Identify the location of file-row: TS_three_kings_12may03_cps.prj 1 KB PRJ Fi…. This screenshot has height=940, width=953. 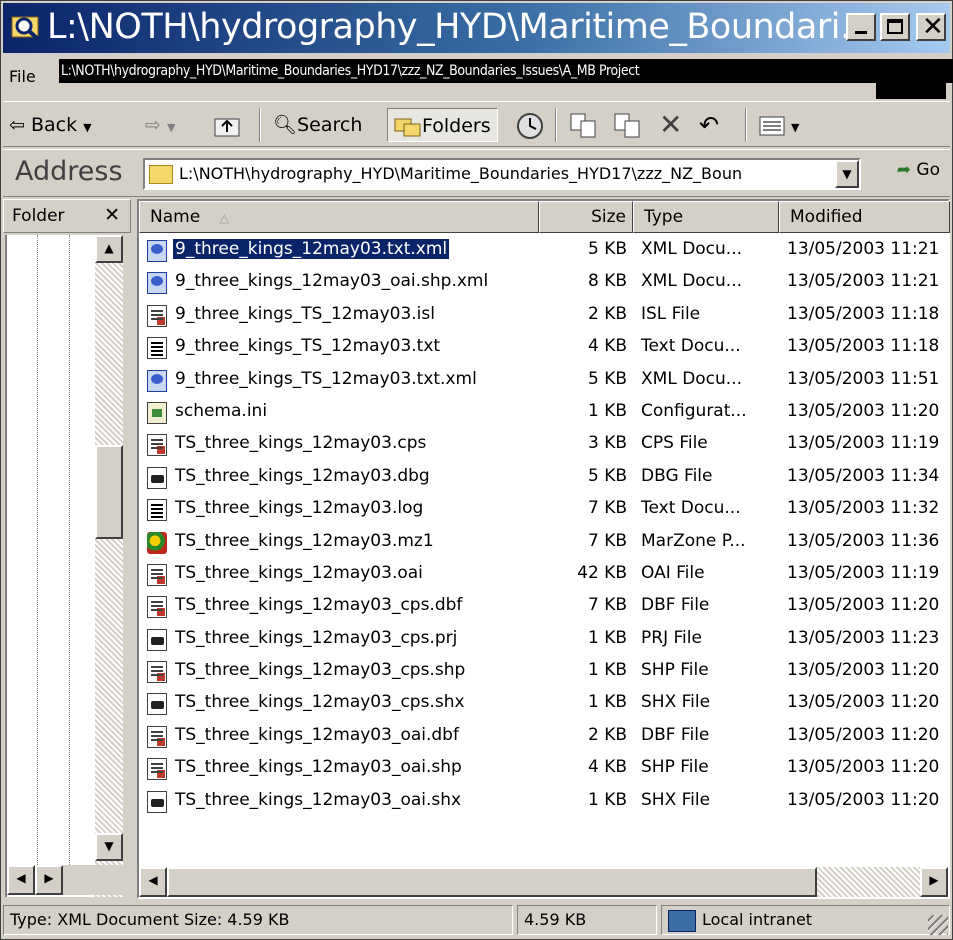
(543, 640).